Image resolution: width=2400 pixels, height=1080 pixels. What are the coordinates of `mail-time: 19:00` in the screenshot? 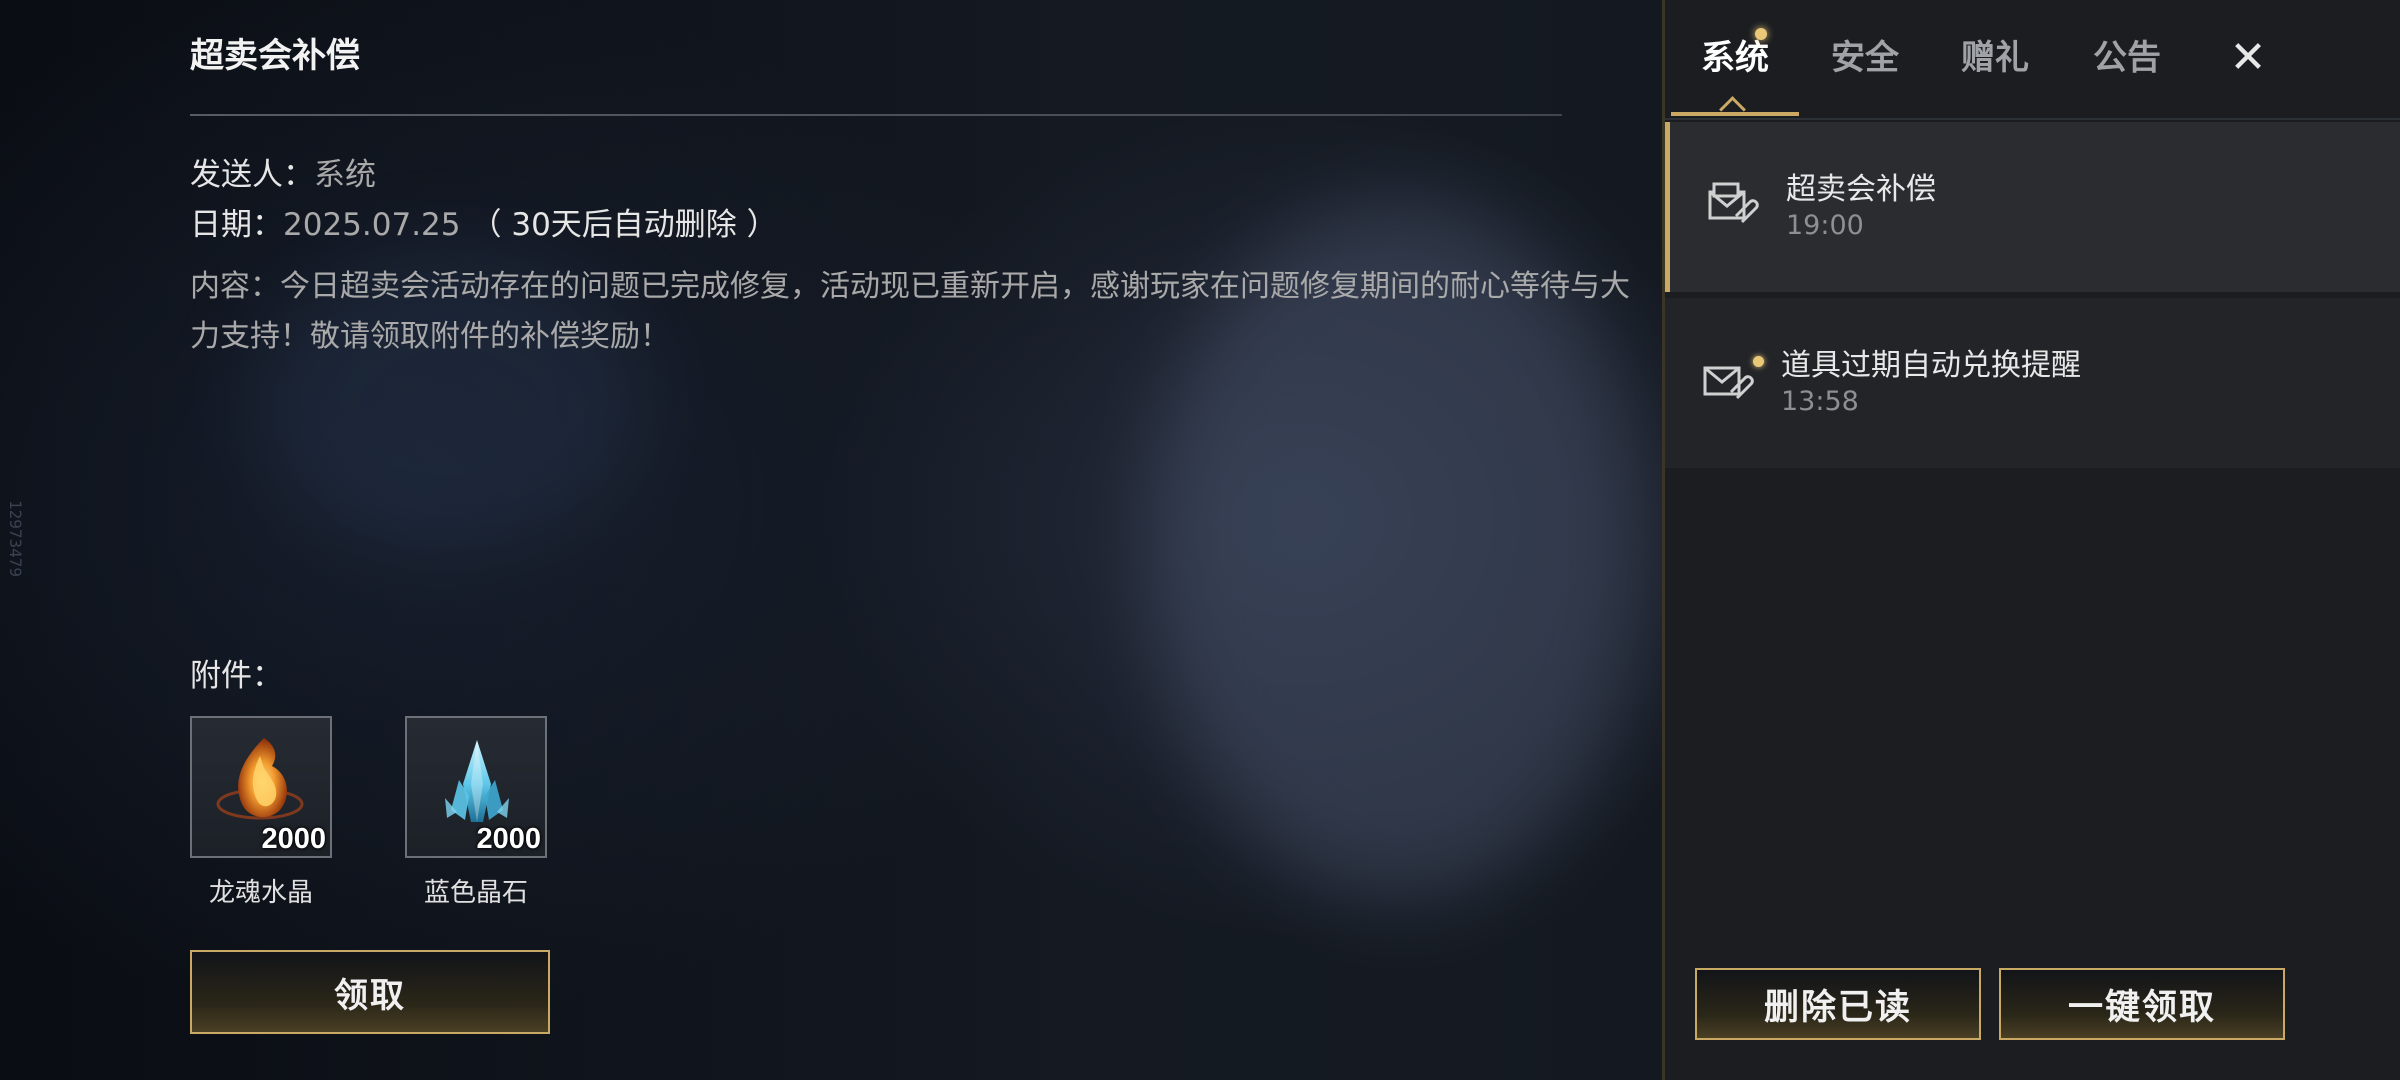 It's located at (1825, 225).